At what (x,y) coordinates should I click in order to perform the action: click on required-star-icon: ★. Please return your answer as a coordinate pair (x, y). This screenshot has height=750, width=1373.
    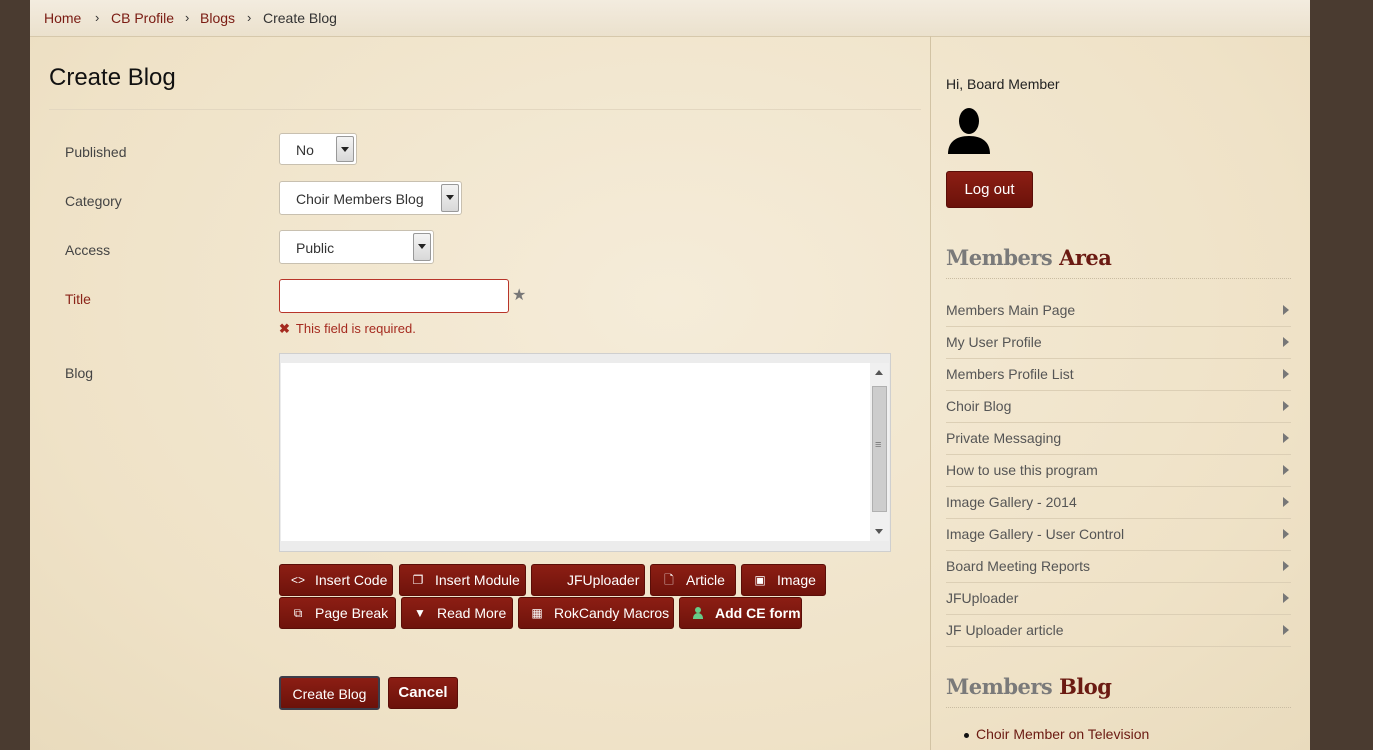
    Looking at the image, I should click on (519, 295).